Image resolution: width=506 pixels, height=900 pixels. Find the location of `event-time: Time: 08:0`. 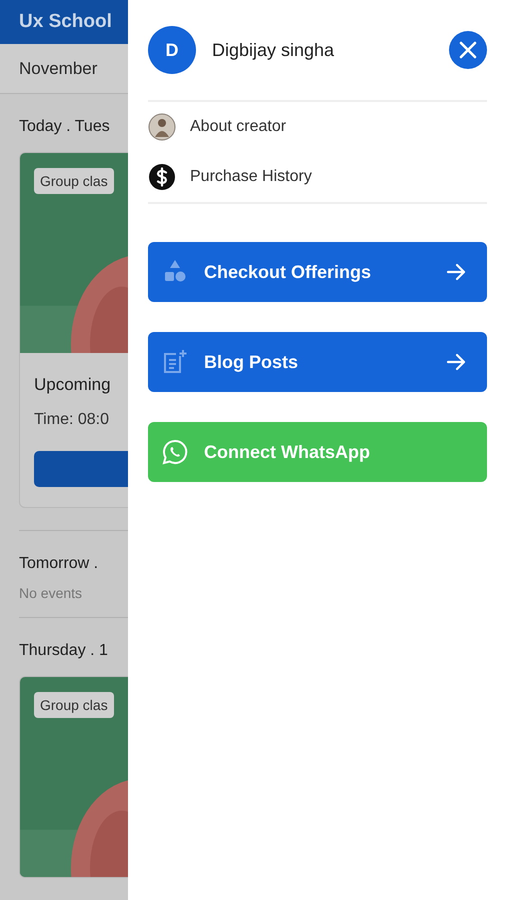

event-time: Time: 08:0 is located at coordinates (72, 420).